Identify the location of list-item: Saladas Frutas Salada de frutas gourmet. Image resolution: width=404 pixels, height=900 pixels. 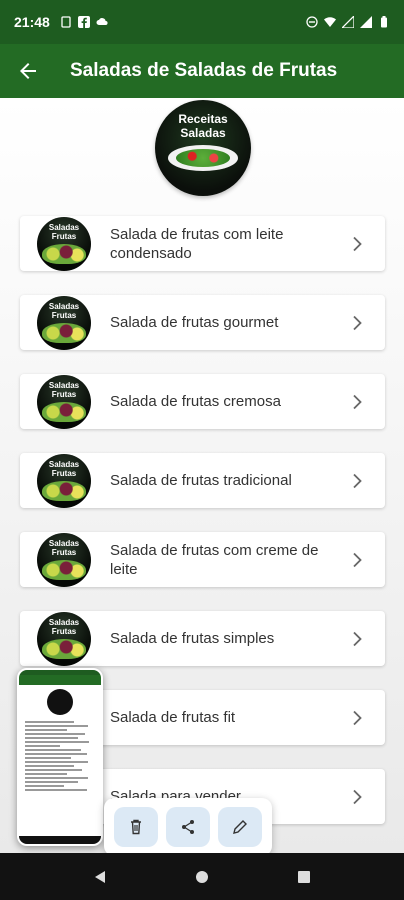
(202, 322).